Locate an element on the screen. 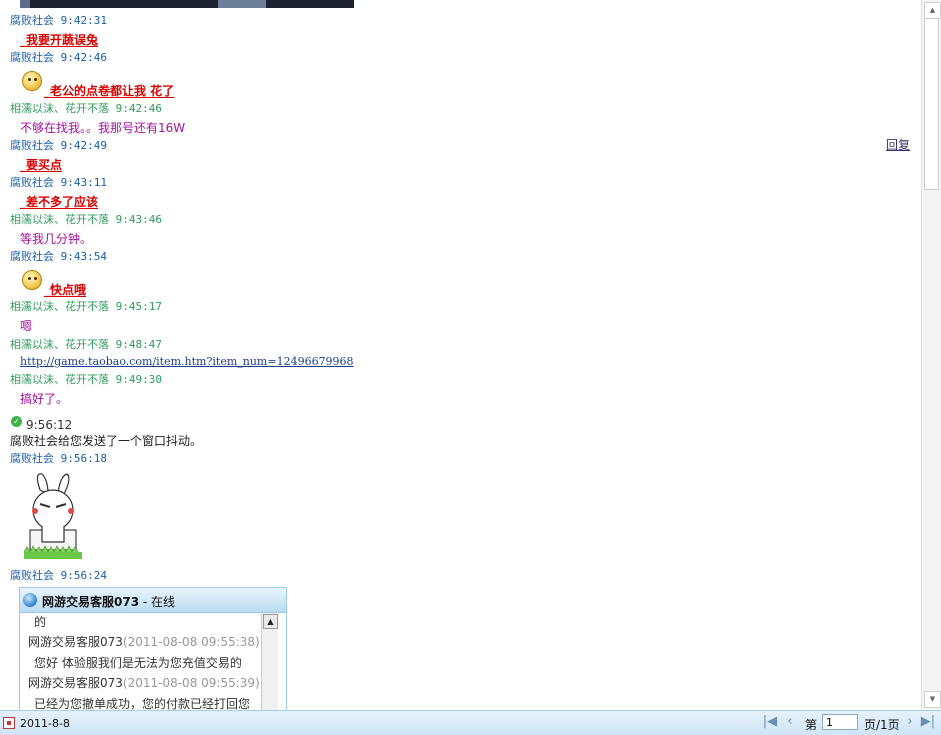 This screenshot has height=735, width=941. status-date: 2011-8-8 is located at coordinates (45, 723).